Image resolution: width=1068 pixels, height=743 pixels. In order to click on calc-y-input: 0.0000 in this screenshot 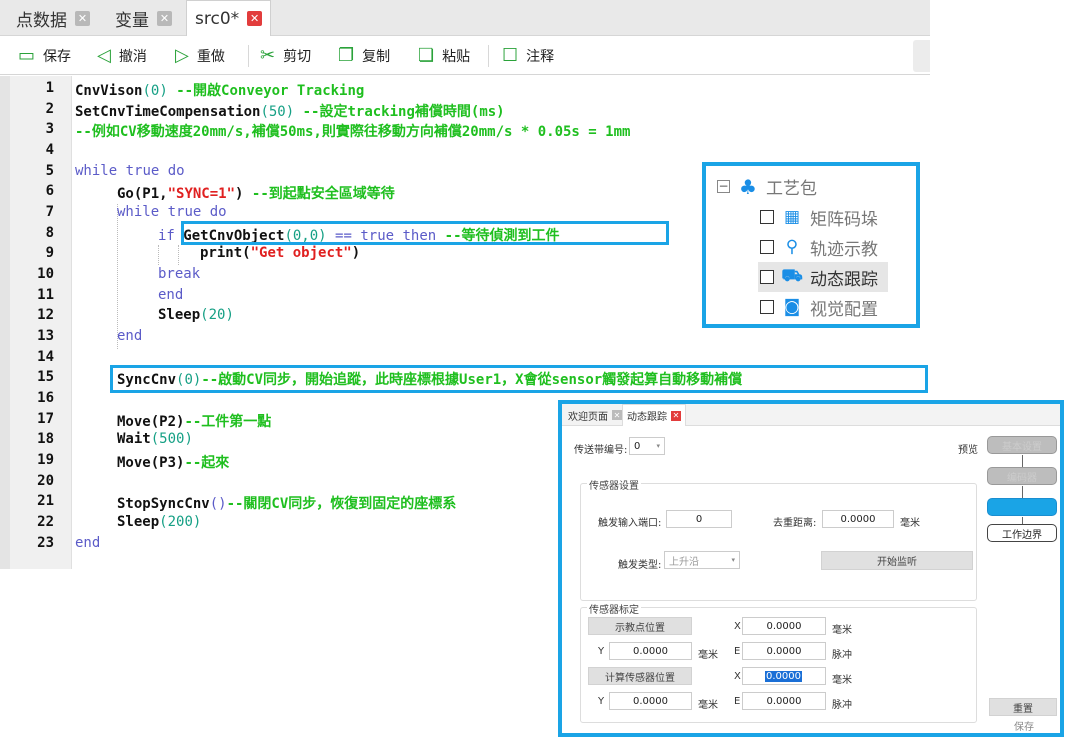, I will do `click(650, 701)`.